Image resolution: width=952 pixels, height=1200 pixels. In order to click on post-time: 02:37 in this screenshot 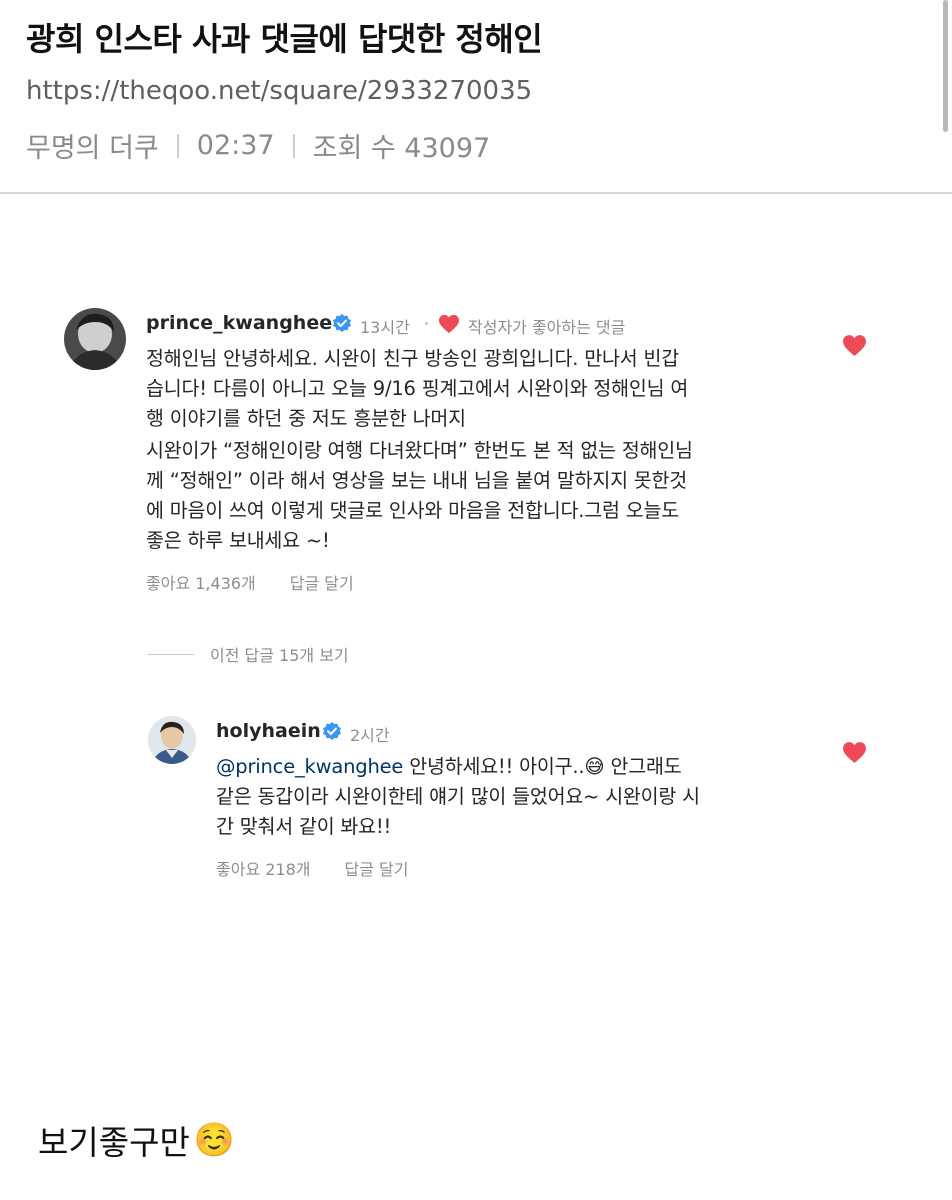, I will do `click(235, 145)`.